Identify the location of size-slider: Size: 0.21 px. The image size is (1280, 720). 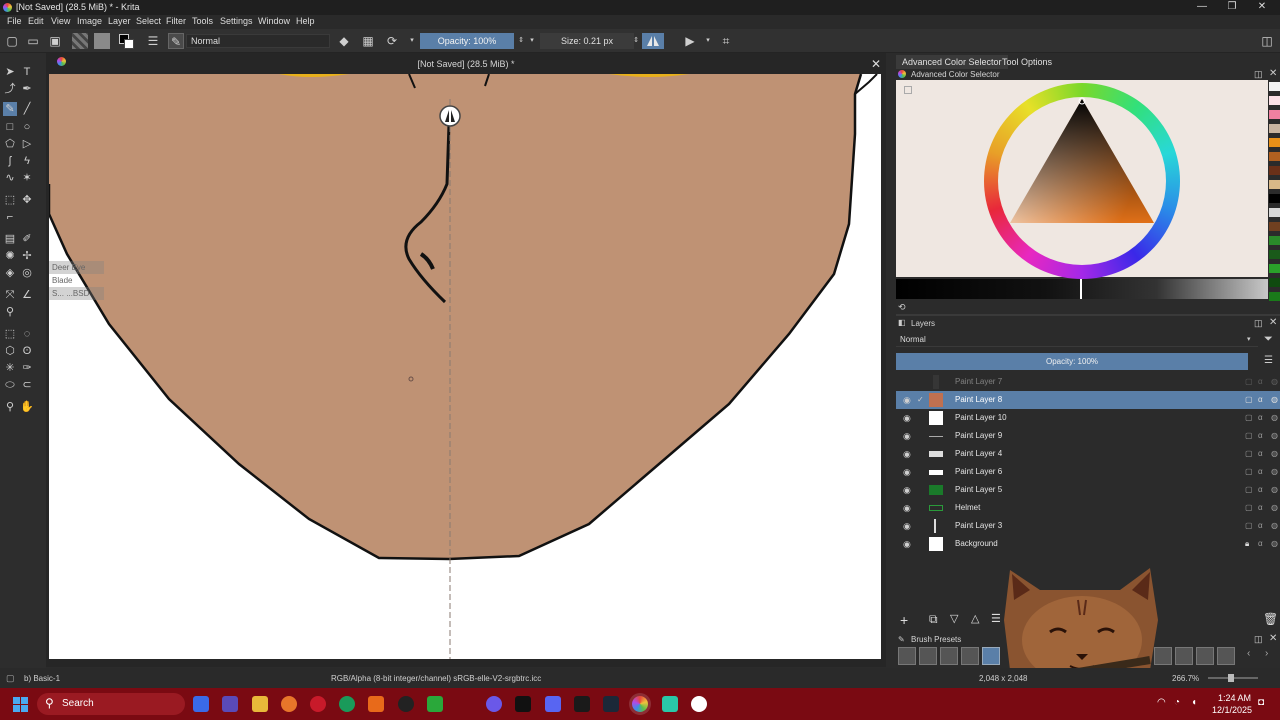
(587, 41).